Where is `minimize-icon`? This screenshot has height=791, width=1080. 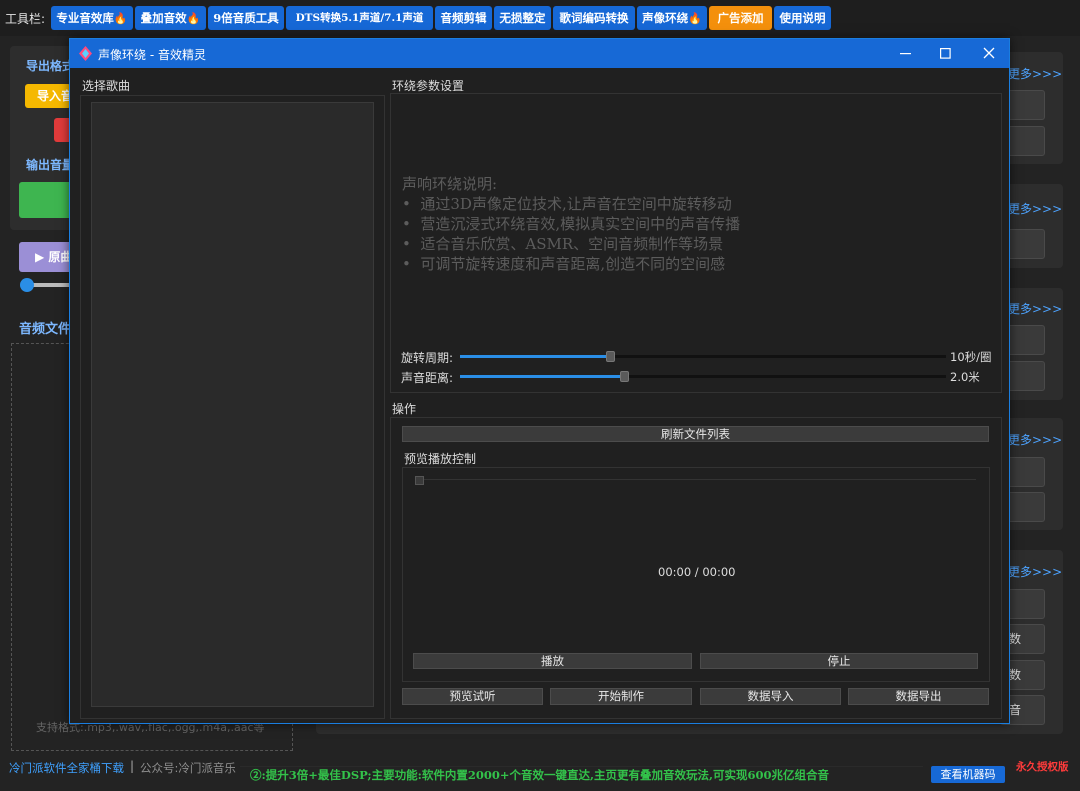 minimize-icon is located at coordinates (905, 54).